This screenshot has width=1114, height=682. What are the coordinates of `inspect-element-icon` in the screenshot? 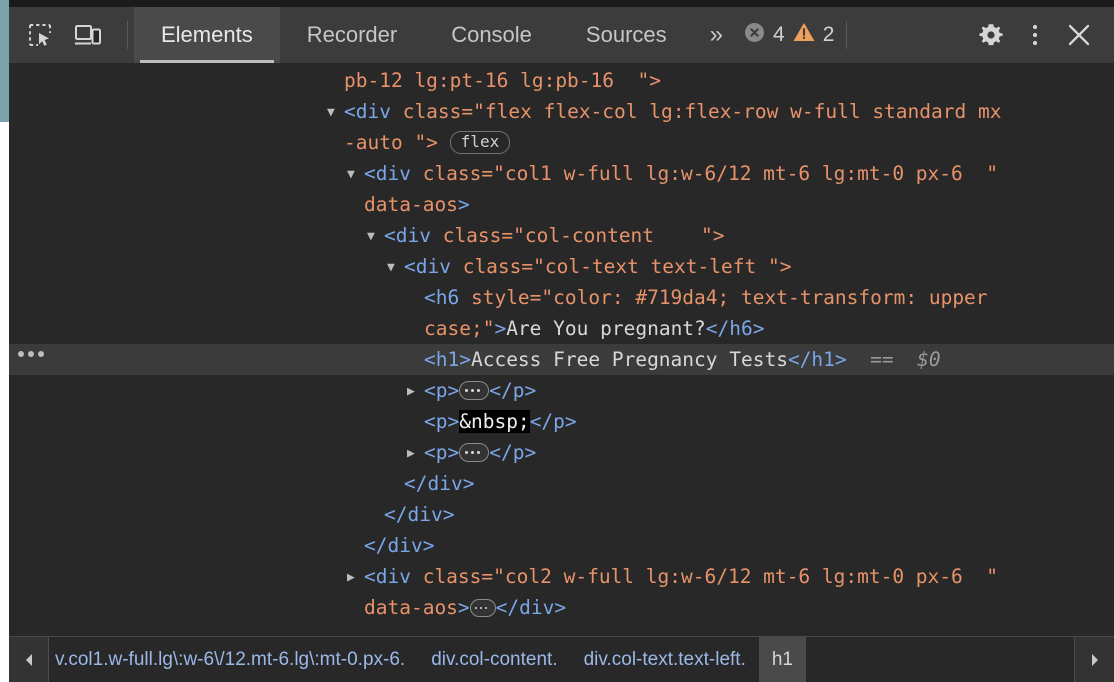 It's located at (40, 35).